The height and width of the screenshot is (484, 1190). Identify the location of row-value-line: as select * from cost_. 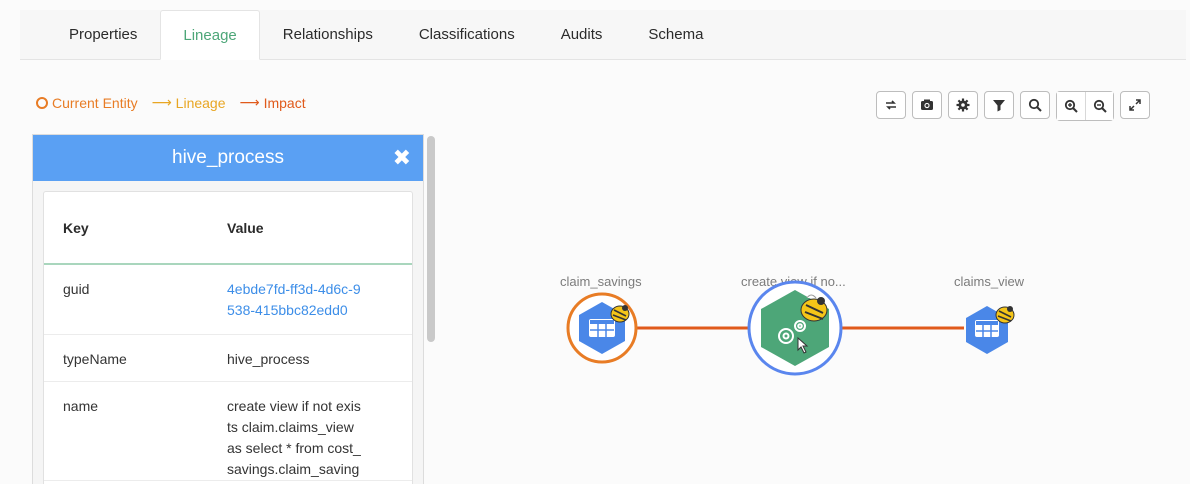
(294, 447).